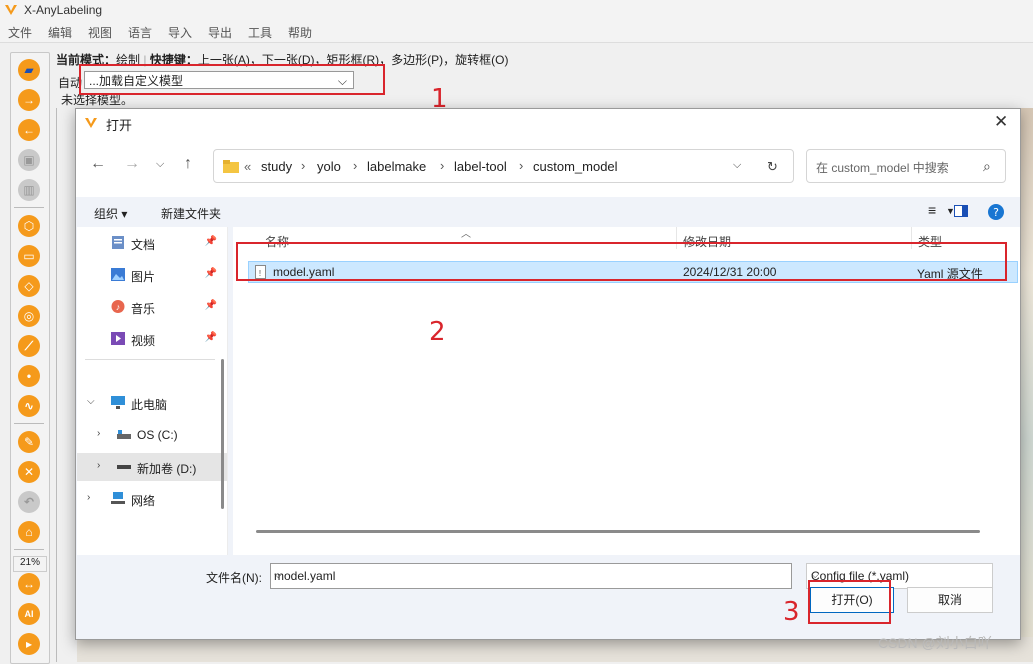  I want to click on watermark: CSDN @刘小白吖, so click(935, 643).